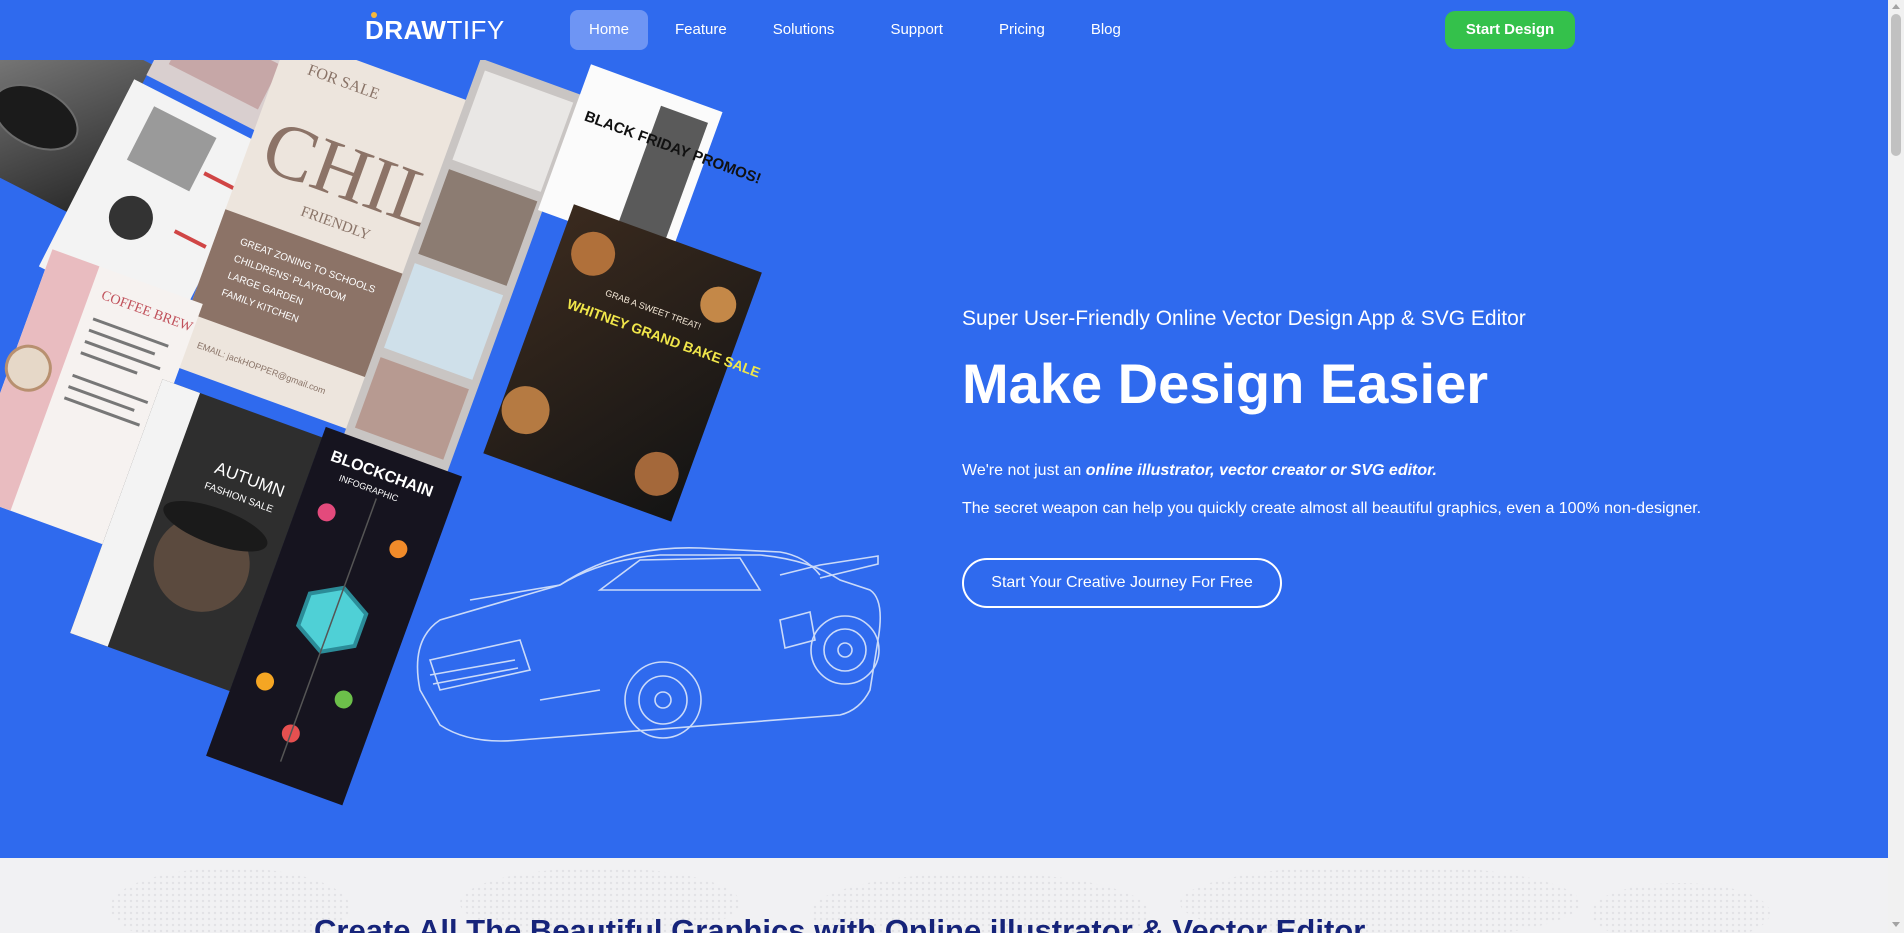 This screenshot has width=1904, height=933. Describe the element at coordinates (648, 644) in the screenshot. I see `sports-car-sketch` at that location.